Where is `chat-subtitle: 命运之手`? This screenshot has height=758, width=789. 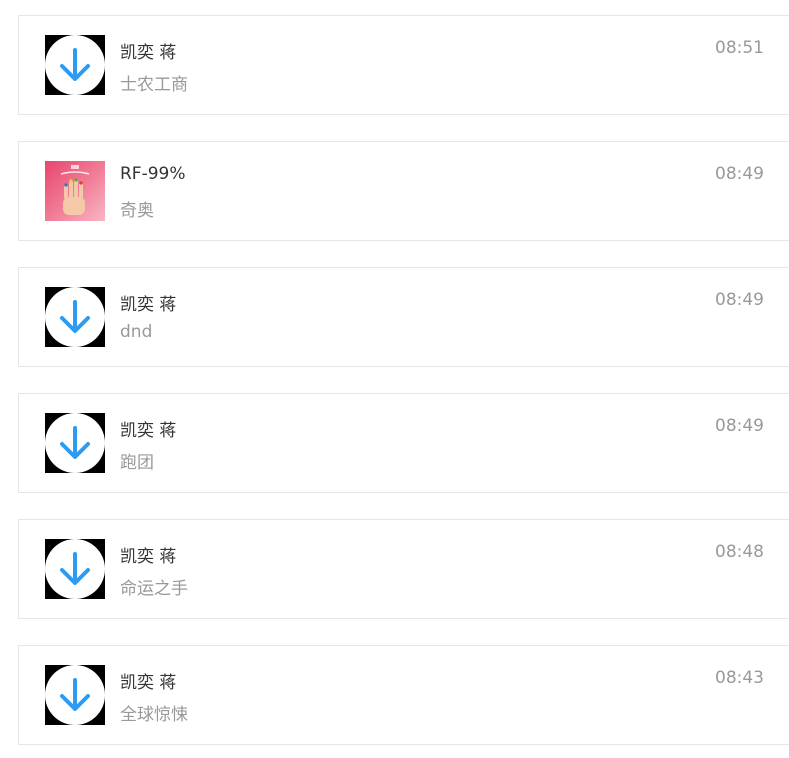 chat-subtitle: 命运之手 is located at coordinates (154, 589).